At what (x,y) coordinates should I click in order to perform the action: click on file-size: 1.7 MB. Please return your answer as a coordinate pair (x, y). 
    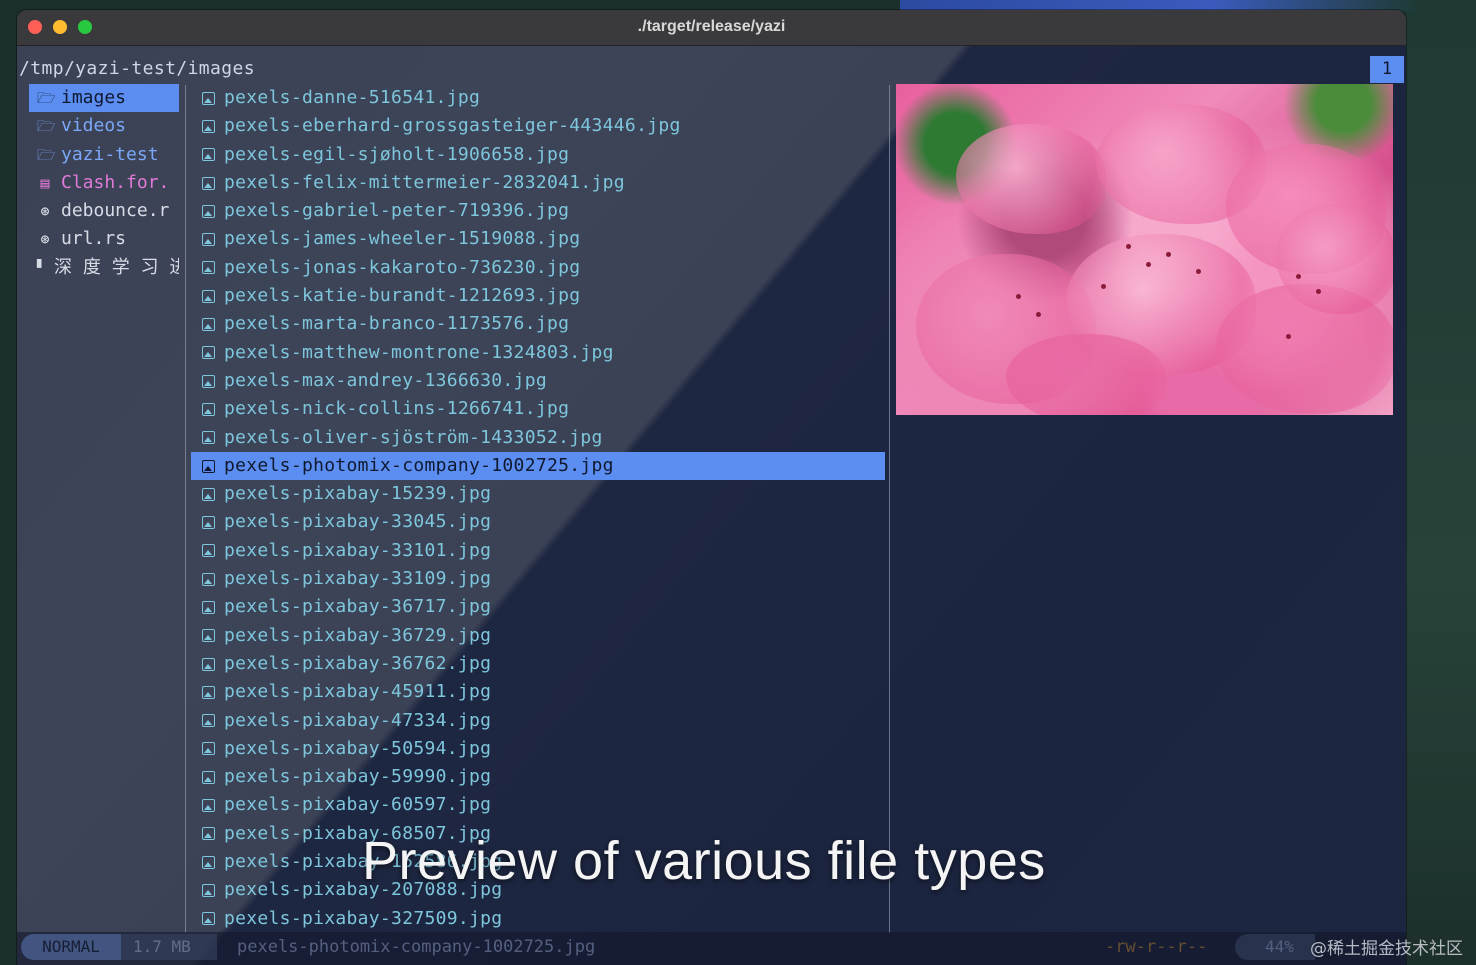
    Looking at the image, I should click on (169, 947).